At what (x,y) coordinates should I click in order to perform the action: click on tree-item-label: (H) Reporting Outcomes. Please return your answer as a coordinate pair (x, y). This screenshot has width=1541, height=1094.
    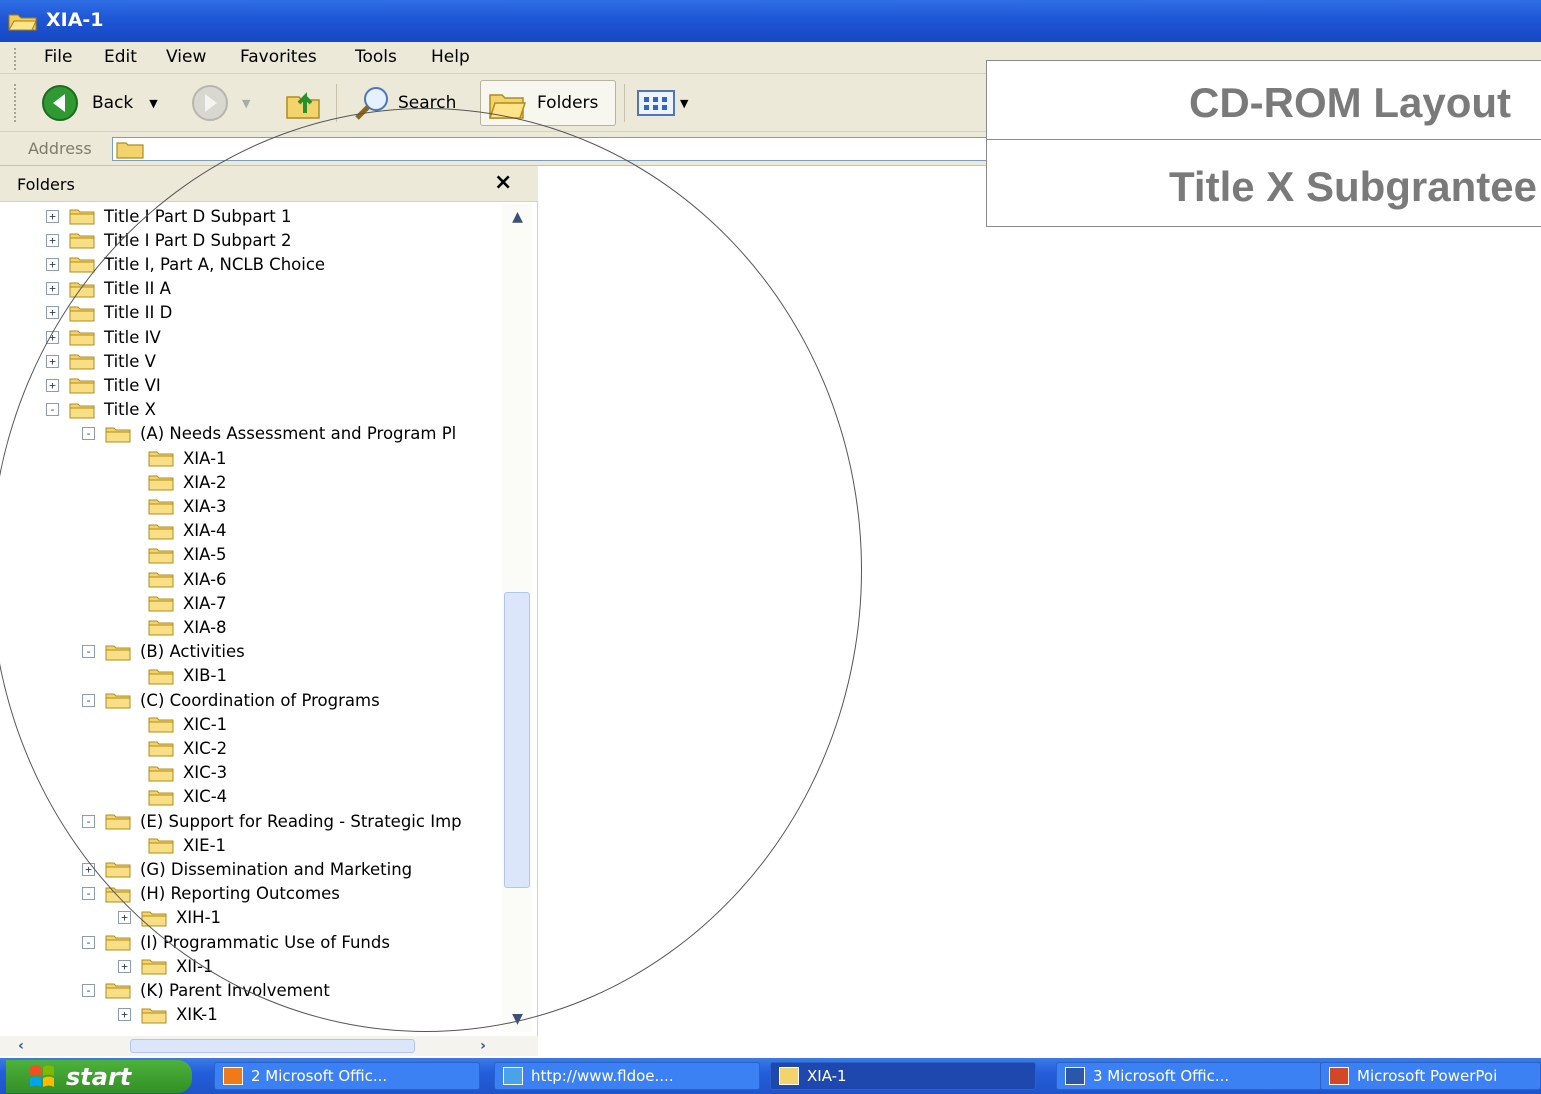
    Looking at the image, I should click on (240, 894).